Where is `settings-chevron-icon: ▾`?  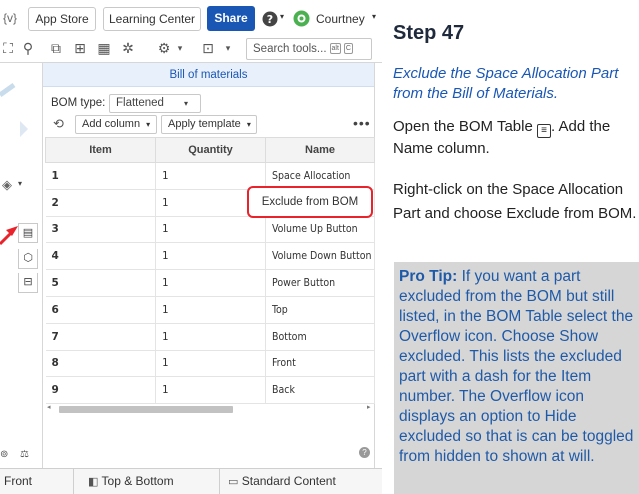 settings-chevron-icon: ▾ is located at coordinates (180, 48).